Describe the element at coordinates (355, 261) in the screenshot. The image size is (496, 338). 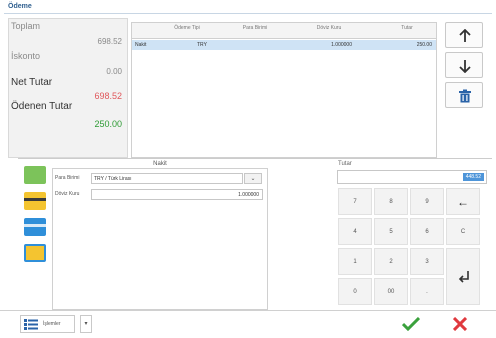
I see `key-1: 1` at that location.